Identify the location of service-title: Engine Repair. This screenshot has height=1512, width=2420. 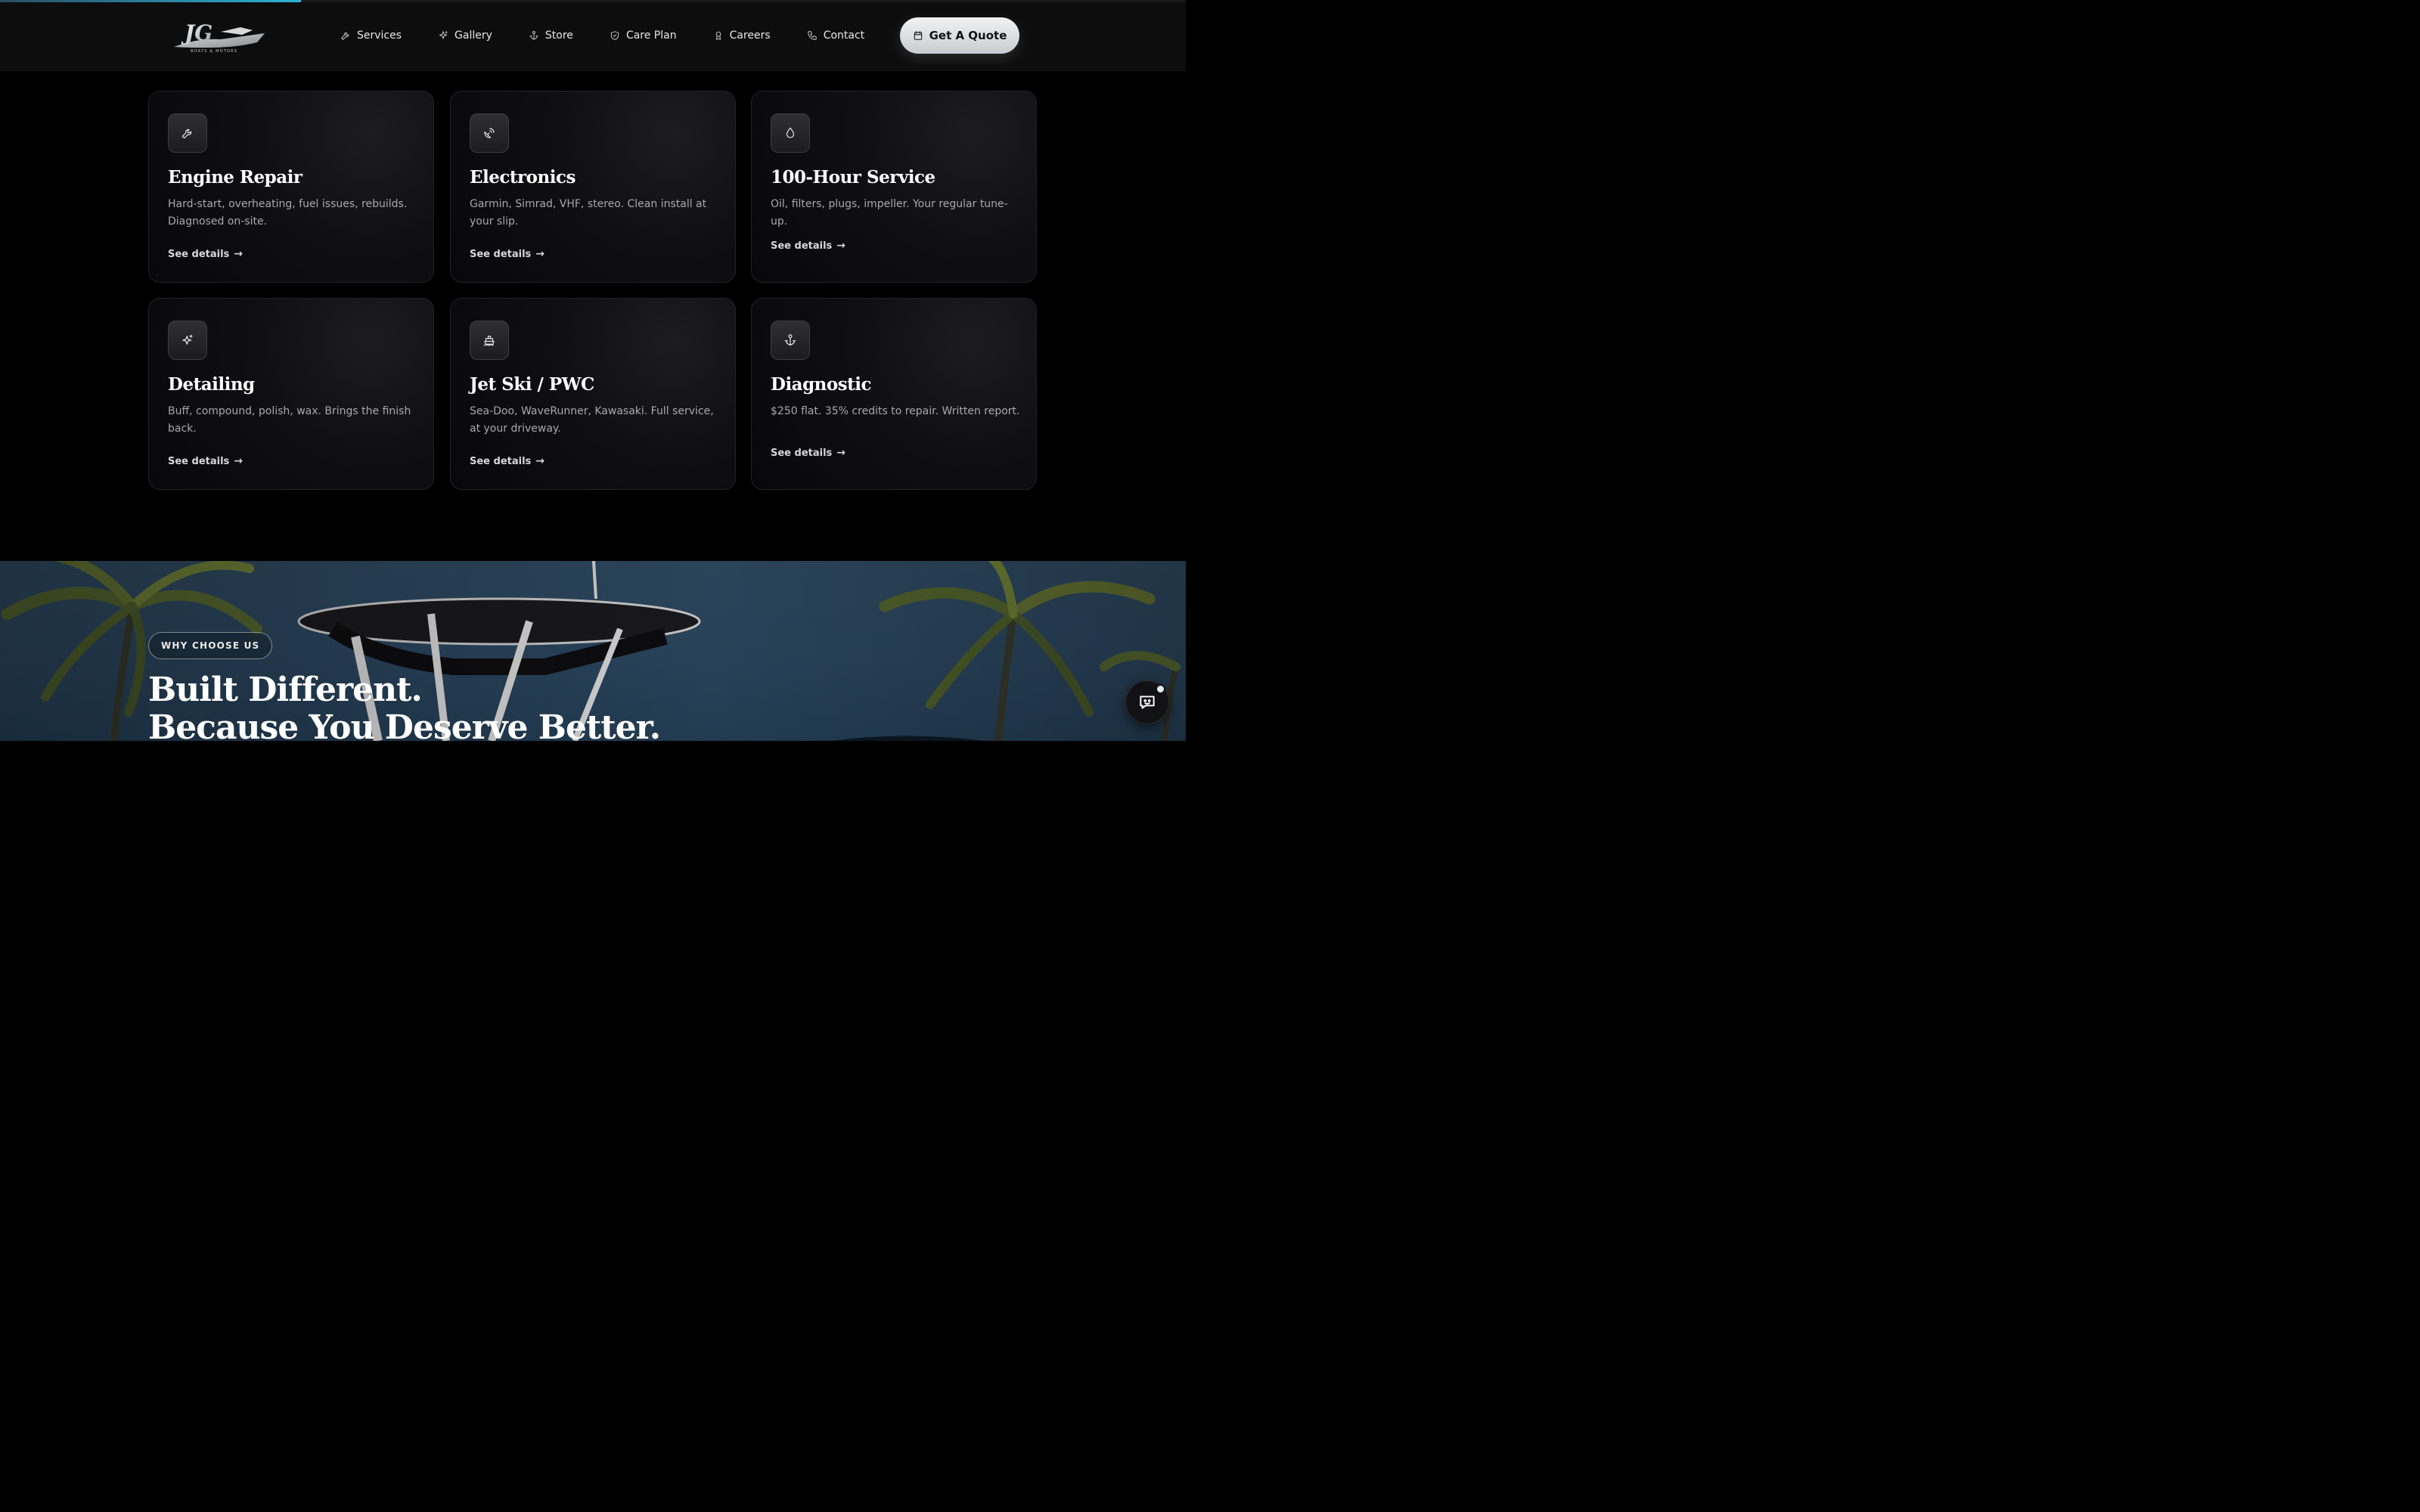
(235, 177).